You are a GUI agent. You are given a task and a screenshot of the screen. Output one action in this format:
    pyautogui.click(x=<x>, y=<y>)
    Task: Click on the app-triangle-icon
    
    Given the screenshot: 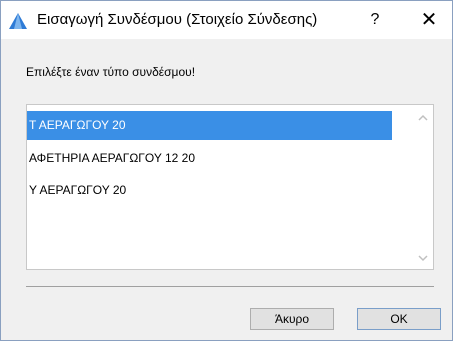 What is the action you would take?
    pyautogui.click(x=18, y=21)
    